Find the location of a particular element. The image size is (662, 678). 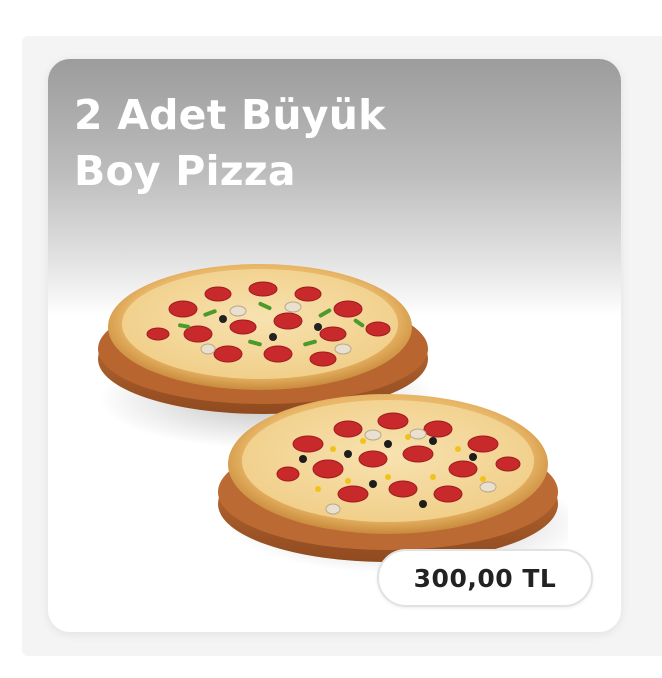

price-badge: 300,00 TL is located at coordinates (485, 578).